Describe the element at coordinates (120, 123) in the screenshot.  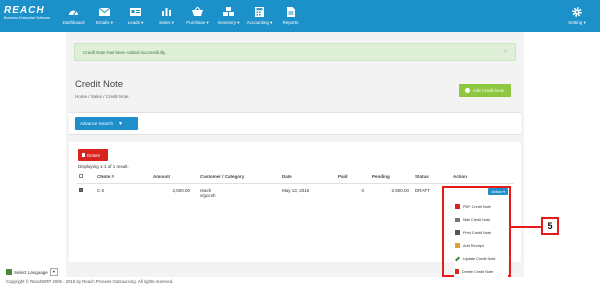
I see `chevron-down-icon: ▼` at that location.